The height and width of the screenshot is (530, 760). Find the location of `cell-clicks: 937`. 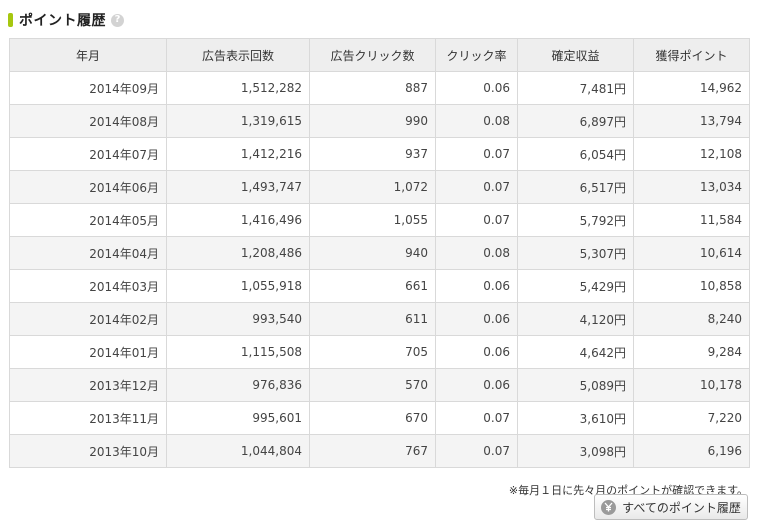

cell-clicks: 937 is located at coordinates (372, 154).